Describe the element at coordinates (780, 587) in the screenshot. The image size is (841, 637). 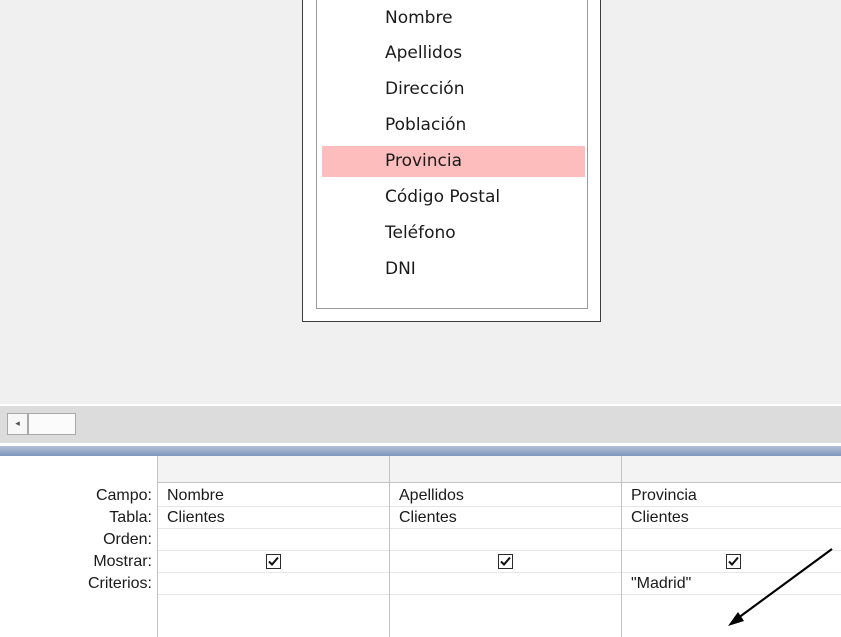
I see `annotation-arrow-icon` at that location.